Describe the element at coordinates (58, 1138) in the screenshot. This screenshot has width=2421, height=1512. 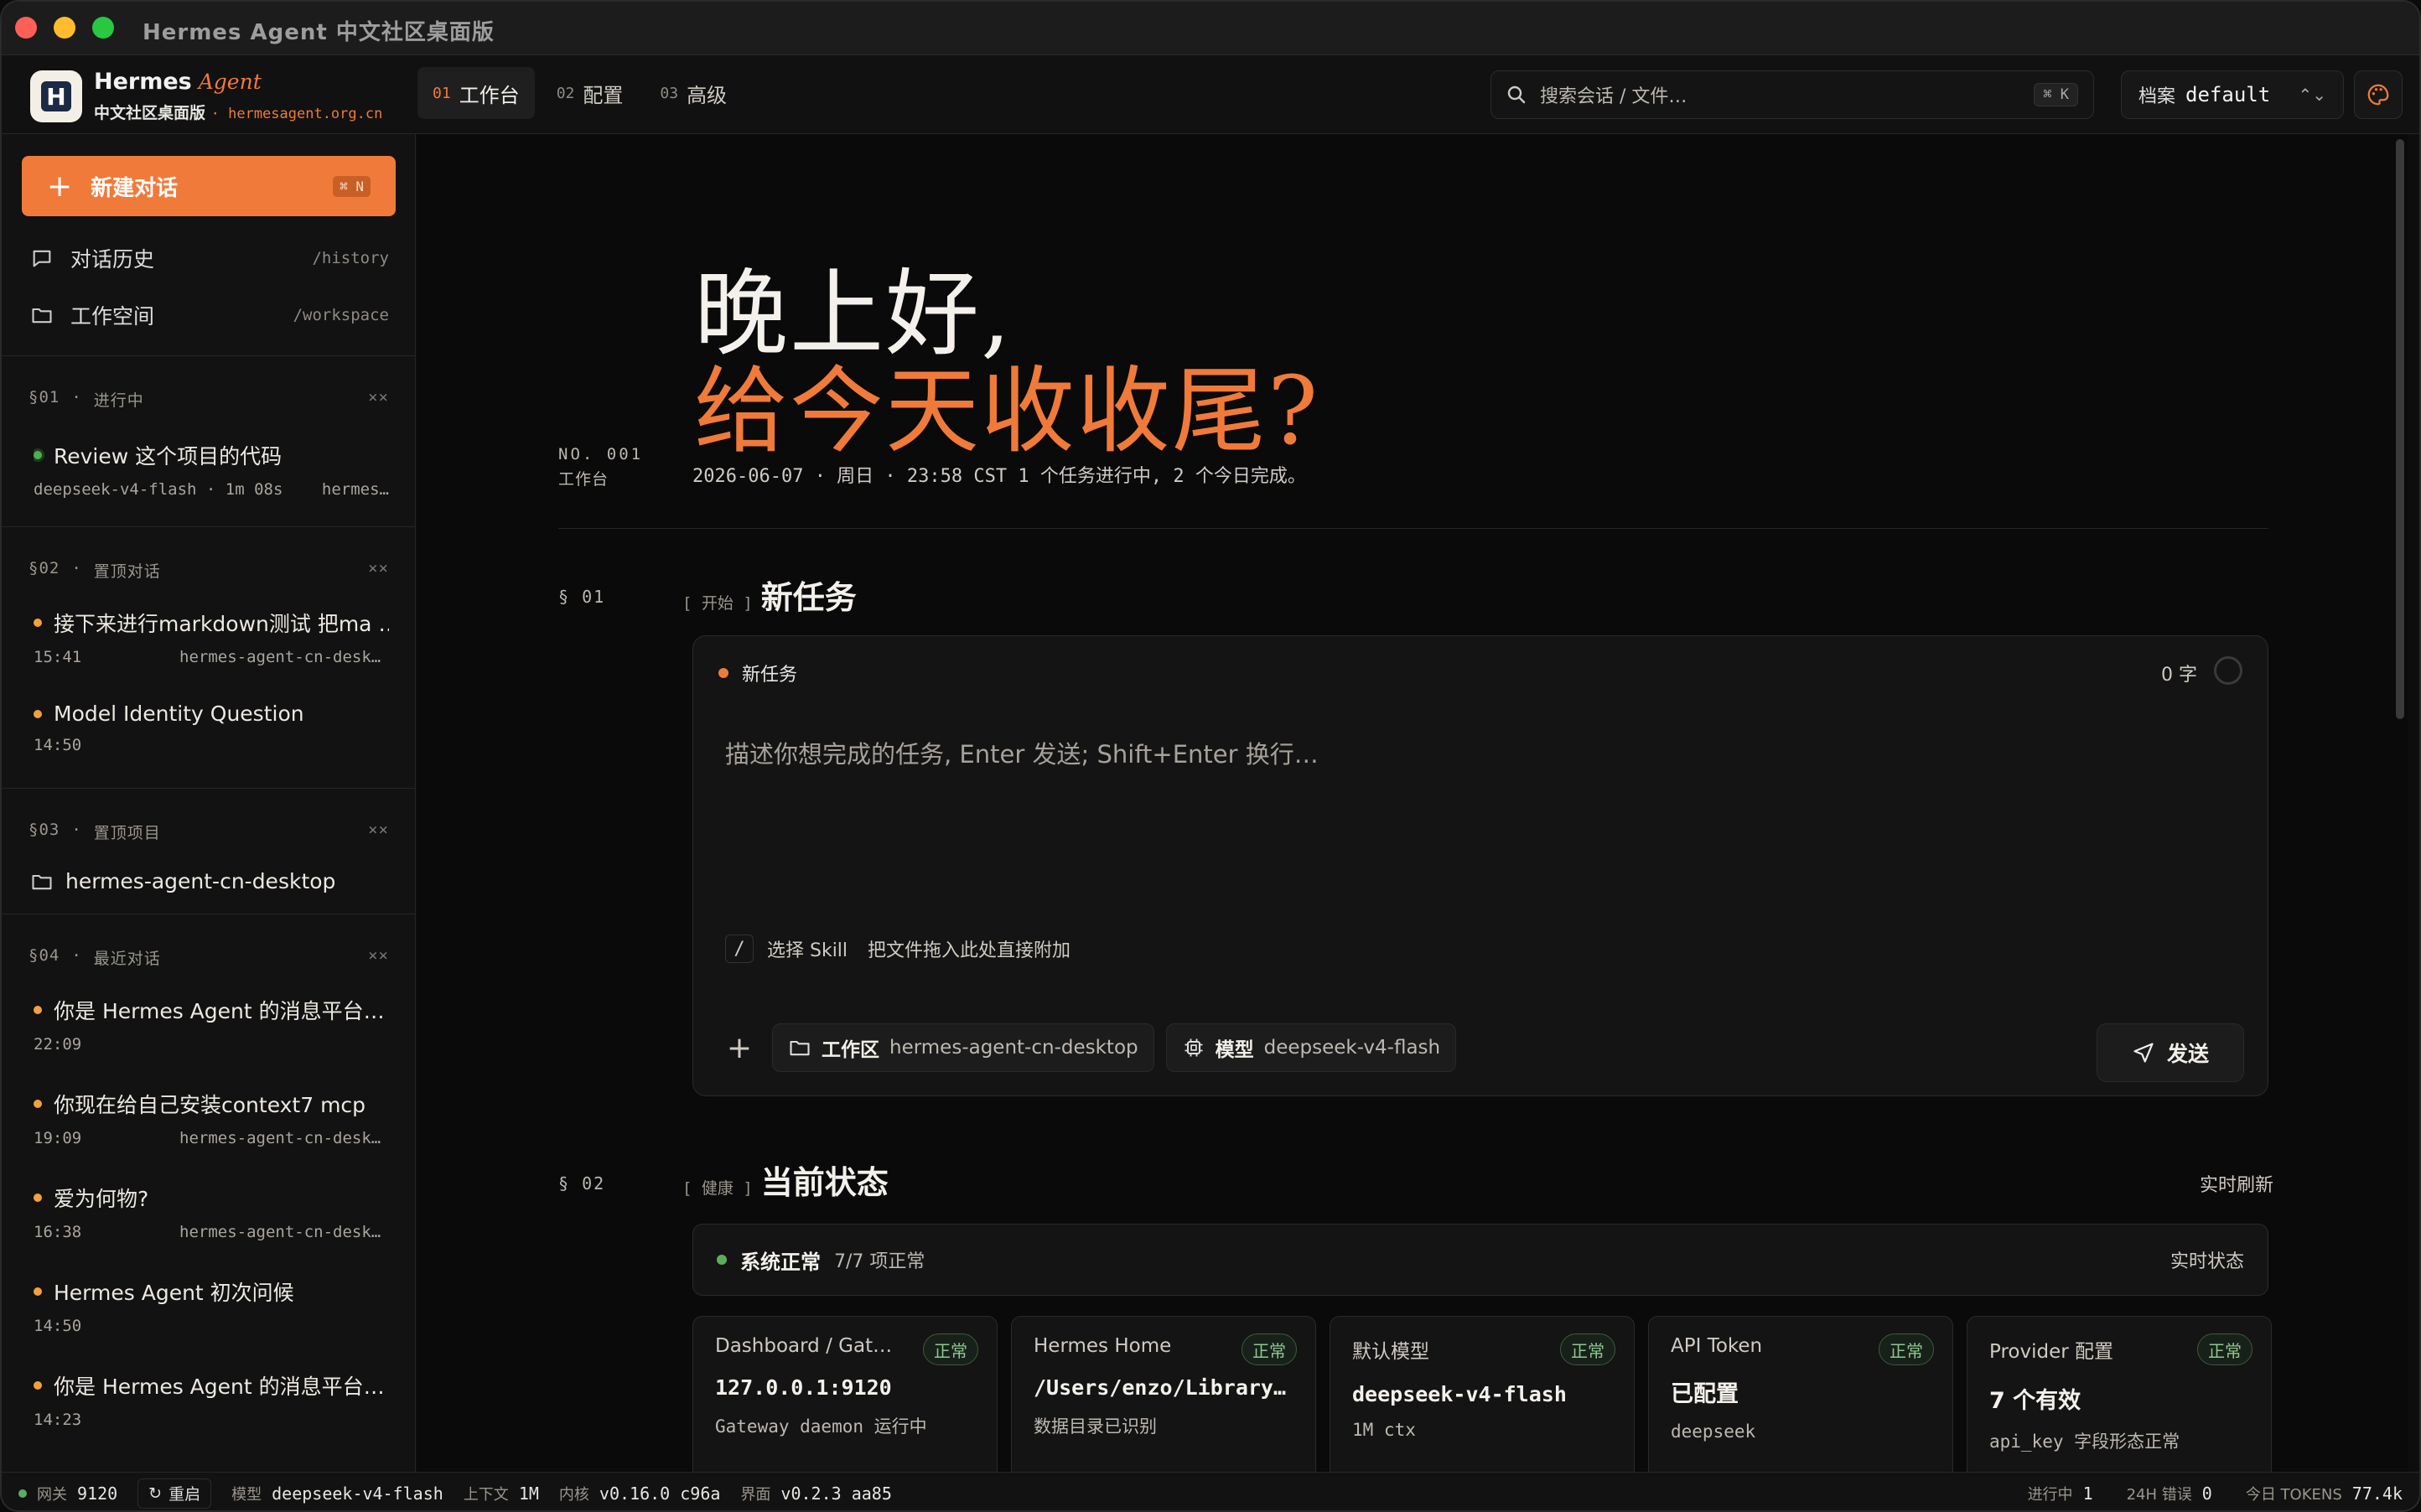
I see `item-time: 19:09` at that location.